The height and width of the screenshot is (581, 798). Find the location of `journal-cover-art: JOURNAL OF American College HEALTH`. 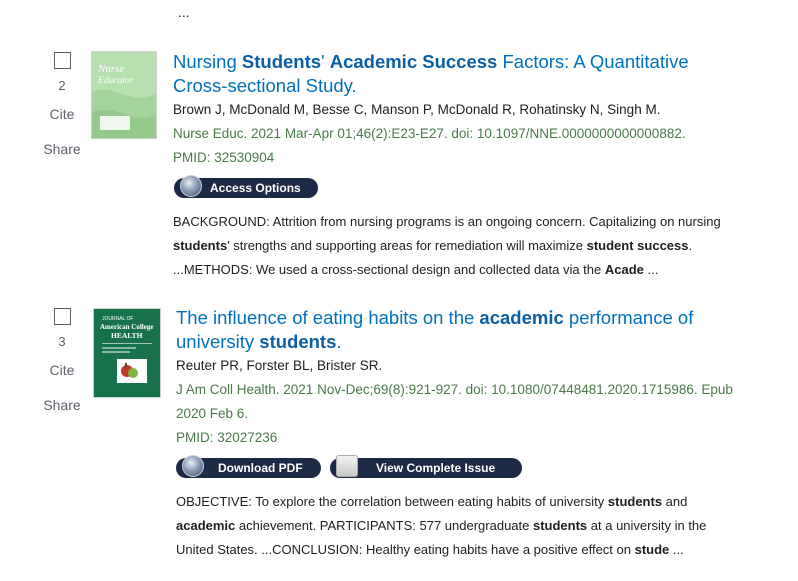

journal-cover-art: JOURNAL OF American College HEALTH is located at coordinates (127, 353).